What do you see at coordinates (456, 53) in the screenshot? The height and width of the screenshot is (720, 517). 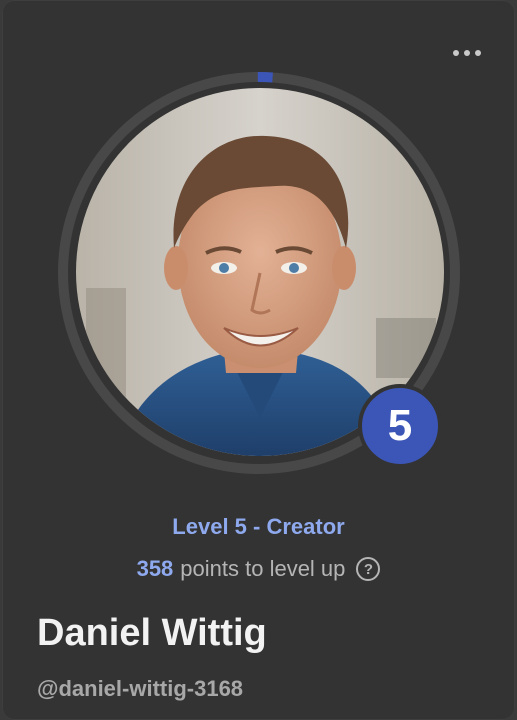 I see `more-horizontal-icon` at bounding box center [456, 53].